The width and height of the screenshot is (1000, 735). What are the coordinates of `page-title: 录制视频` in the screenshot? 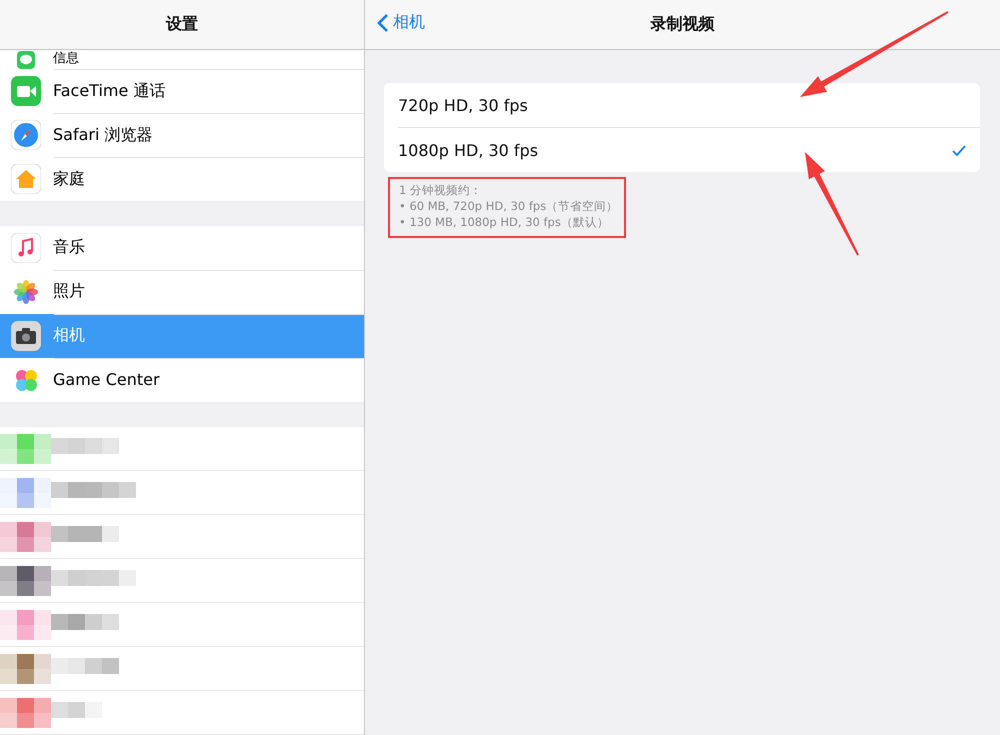 It's located at (682, 24).